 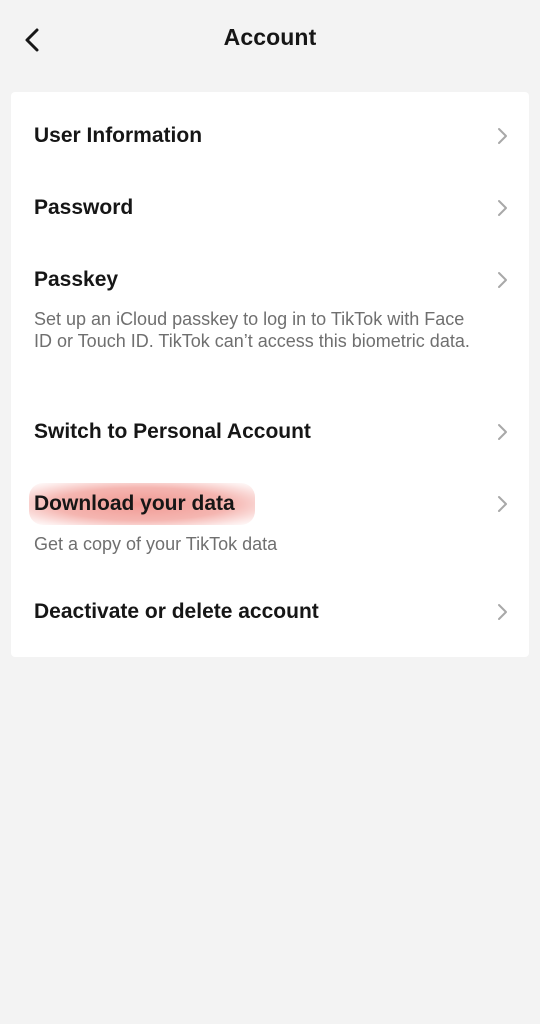 What do you see at coordinates (156, 544) in the screenshot?
I see `download-data-description: Get a copy of your TikTok data` at bounding box center [156, 544].